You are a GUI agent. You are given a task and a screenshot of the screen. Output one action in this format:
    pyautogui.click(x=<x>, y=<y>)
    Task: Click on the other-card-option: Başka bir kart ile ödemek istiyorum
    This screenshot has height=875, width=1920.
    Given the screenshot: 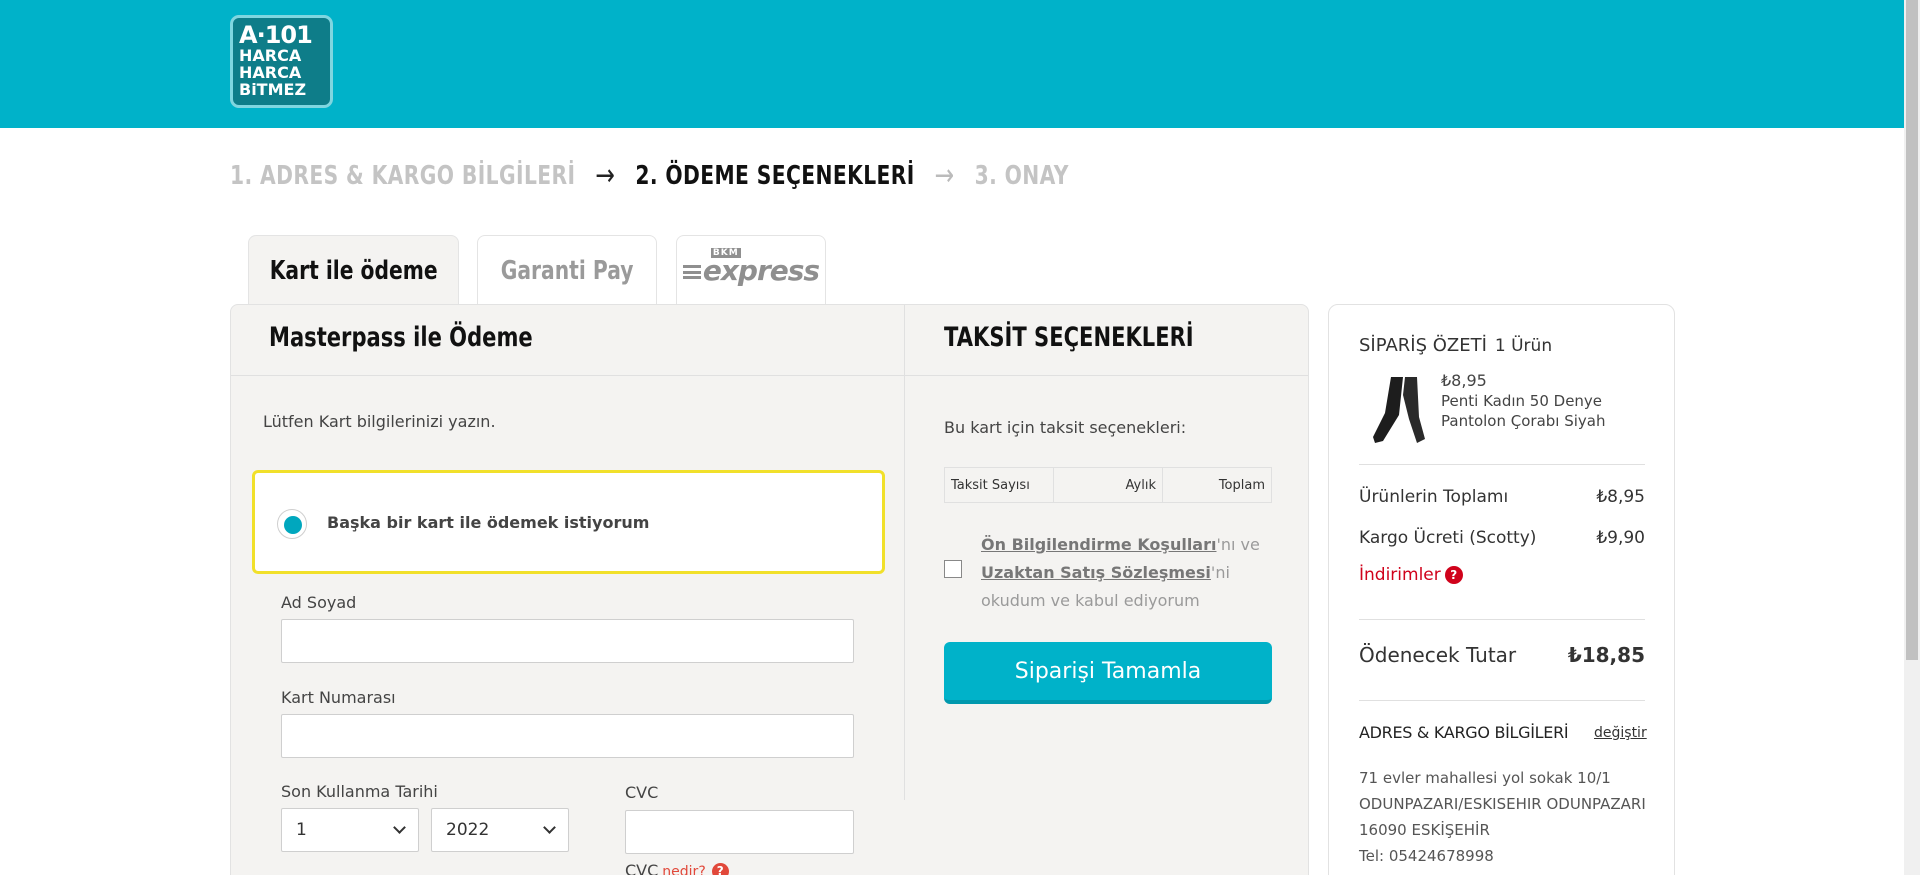 What is the action you would take?
    pyautogui.click(x=568, y=522)
    